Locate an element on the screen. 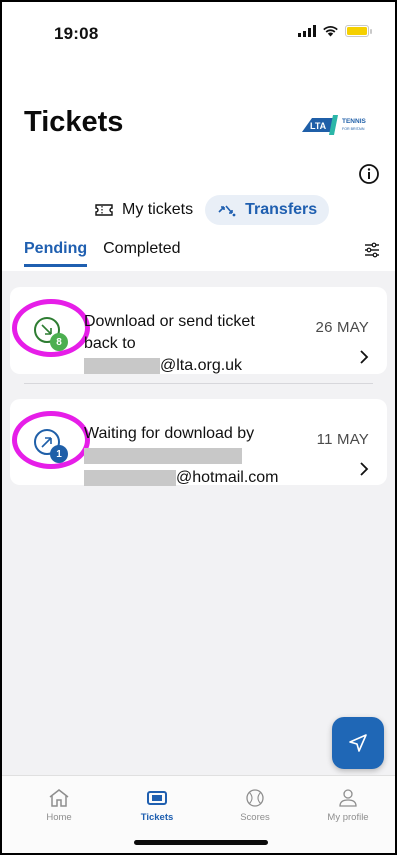 The width and height of the screenshot is (397, 855). tab-label-home: Home is located at coordinates (59, 817).